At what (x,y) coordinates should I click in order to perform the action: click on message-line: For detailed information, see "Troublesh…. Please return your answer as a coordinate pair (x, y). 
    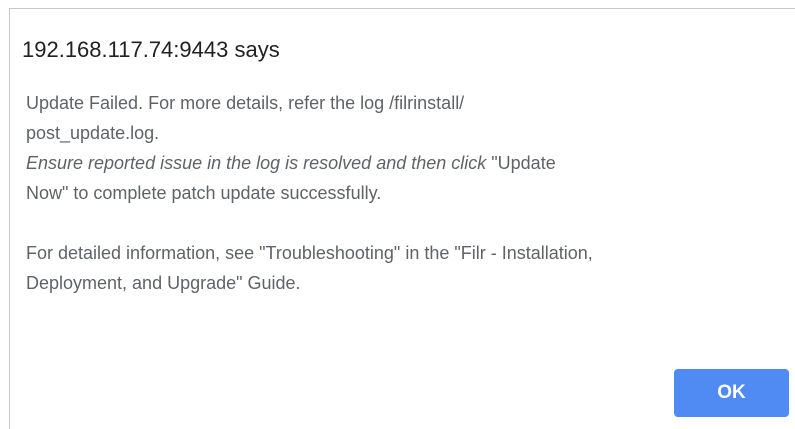
    Looking at the image, I should click on (309, 253).